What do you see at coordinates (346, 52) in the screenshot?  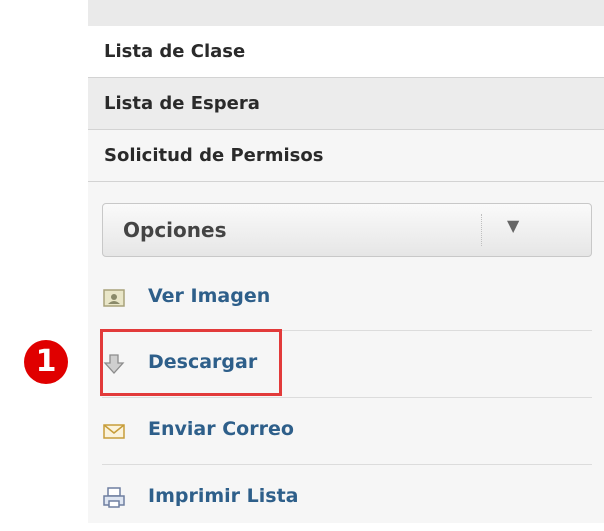 I see `tab-lista-de-clase: Lista de Clase` at bounding box center [346, 52].